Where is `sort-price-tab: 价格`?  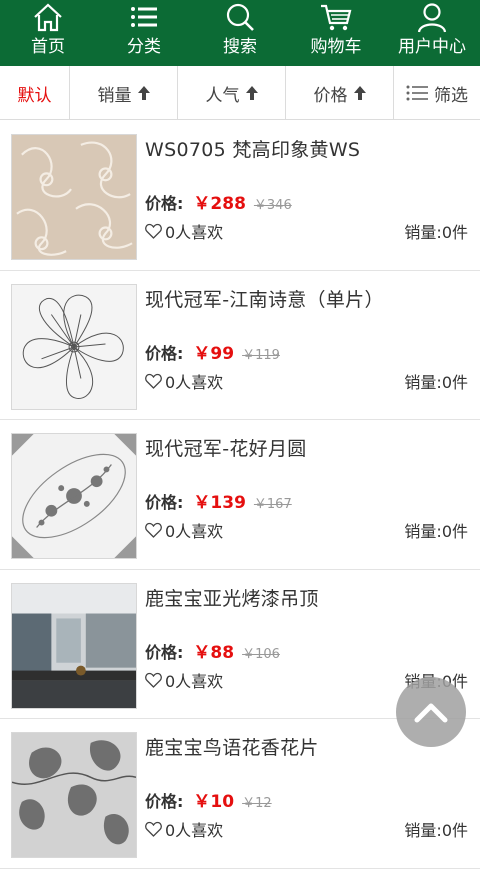
sort-price-tab: 价格 is located at coordinates (340, 93).